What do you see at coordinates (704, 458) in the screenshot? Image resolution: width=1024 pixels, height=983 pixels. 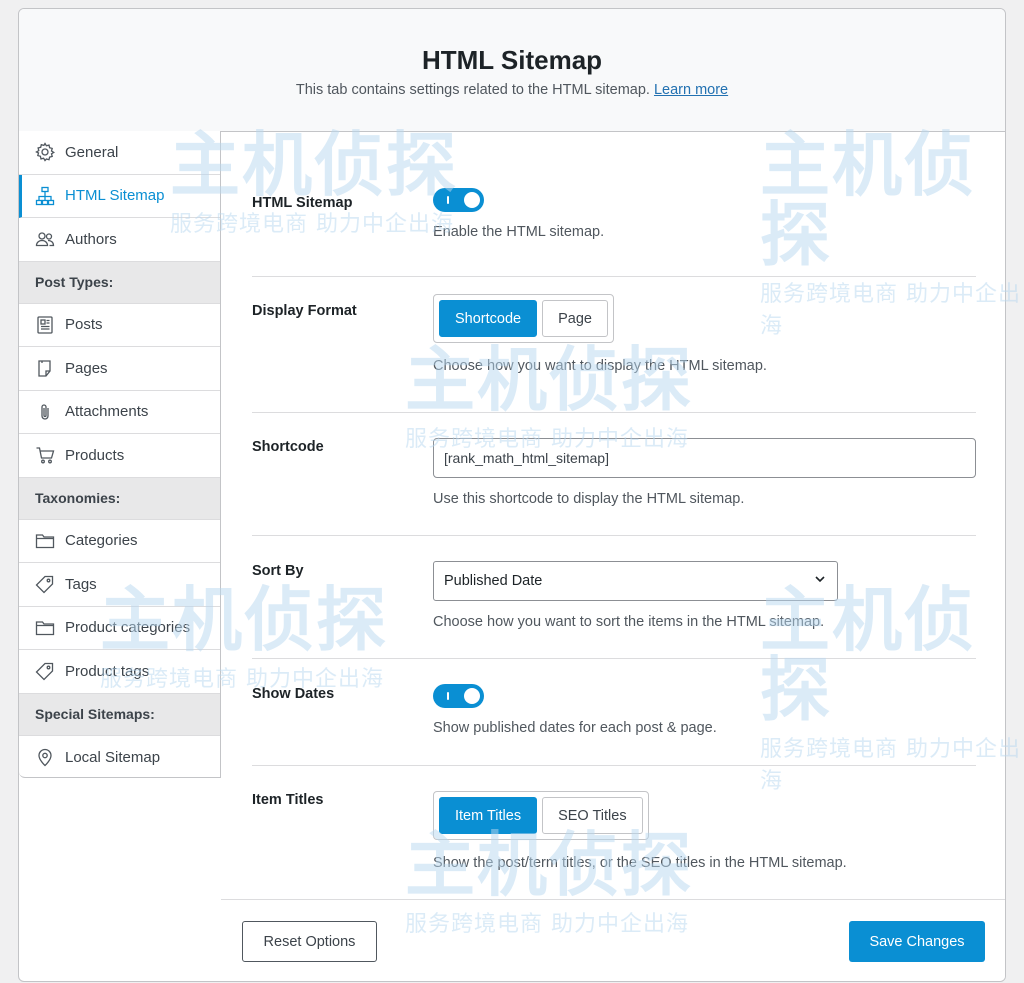 I see `shortcode-input` at bounding box center [704, 458].